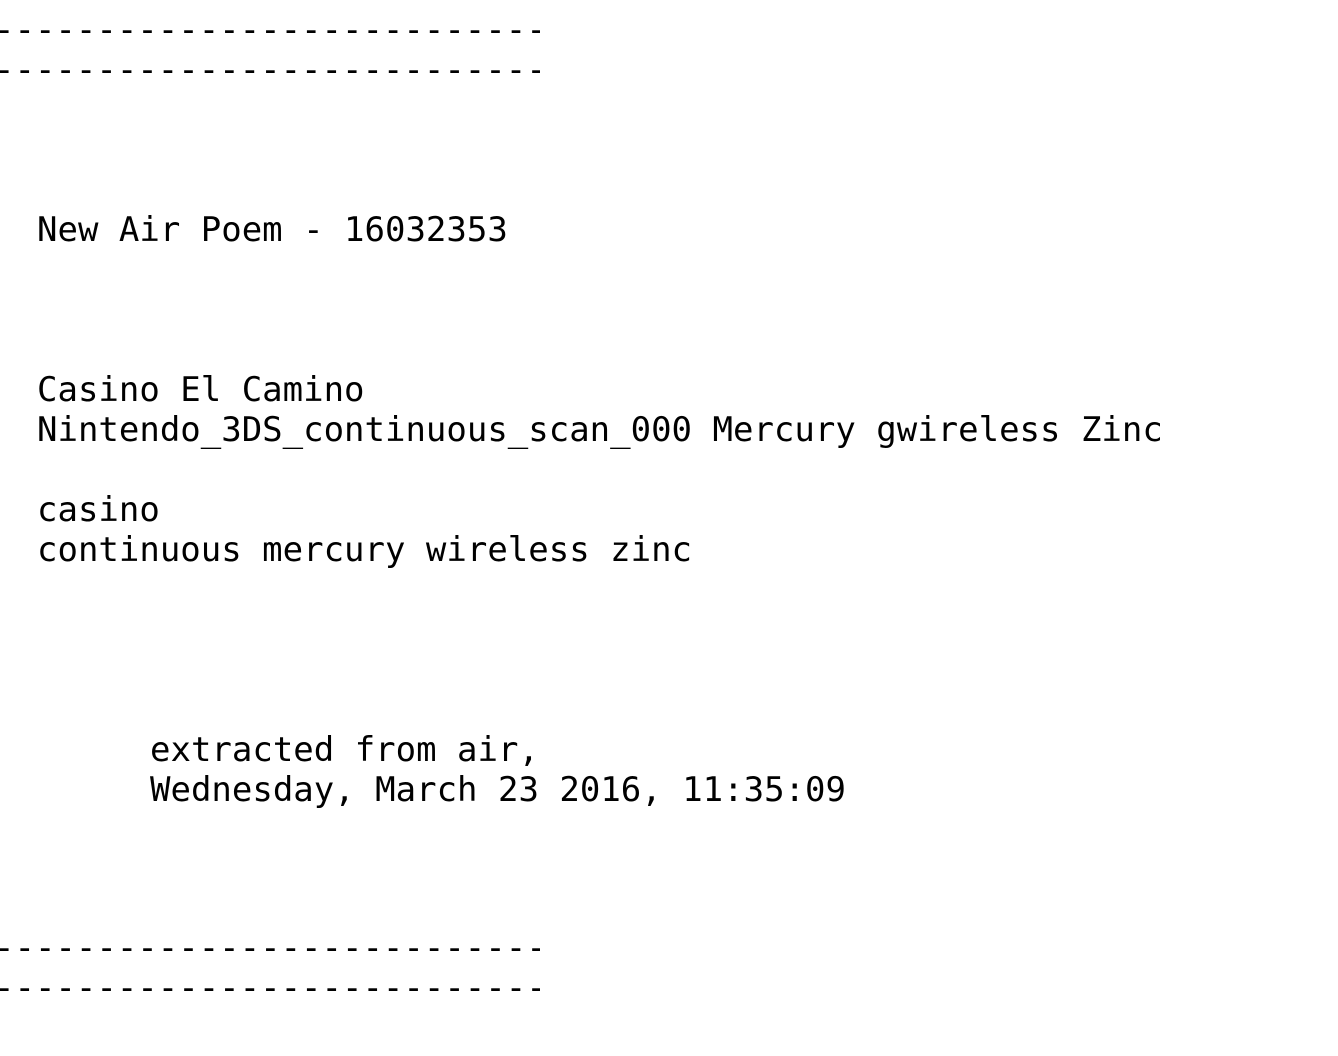 Image resolution: width=1338 pixels, height=1056 pixels. What do you see at coordinates (498, 790) in the screenshot?
I see `credit-timestamp: Wednesday, March 23 2016, 11:35:09` at bounding box center [498, 790].